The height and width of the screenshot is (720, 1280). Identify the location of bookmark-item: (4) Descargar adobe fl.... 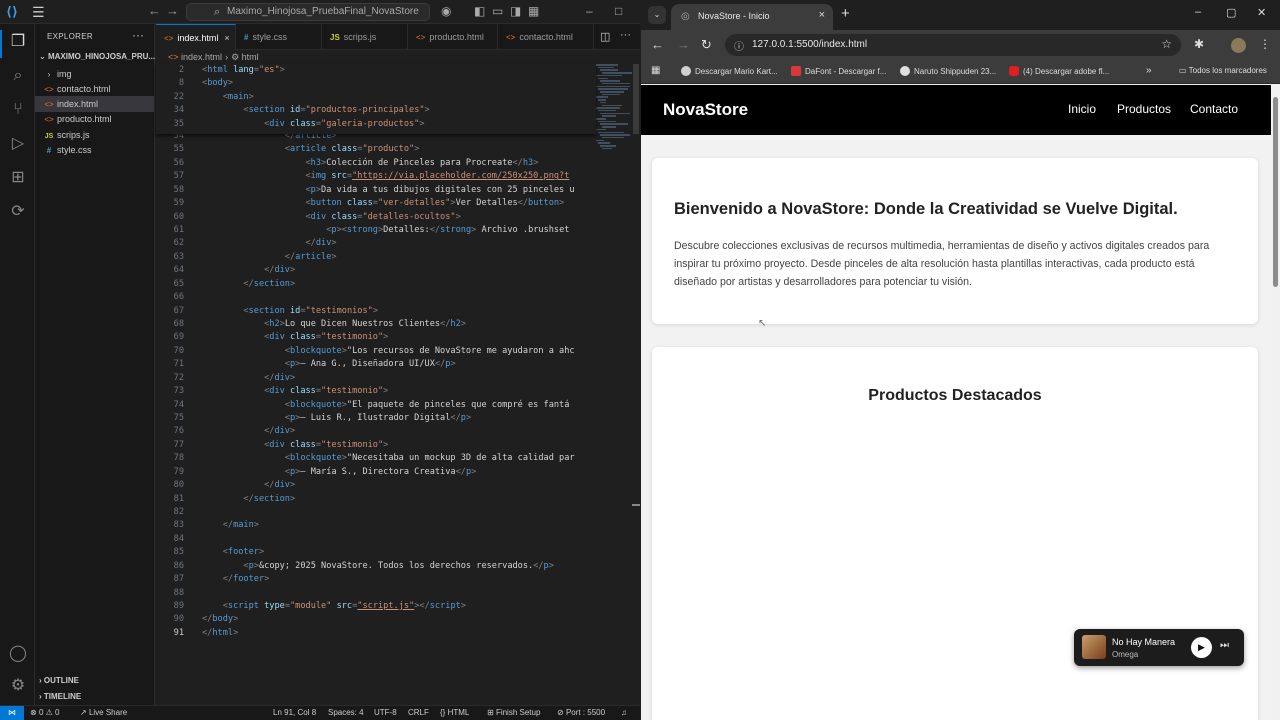
(1059, 71).